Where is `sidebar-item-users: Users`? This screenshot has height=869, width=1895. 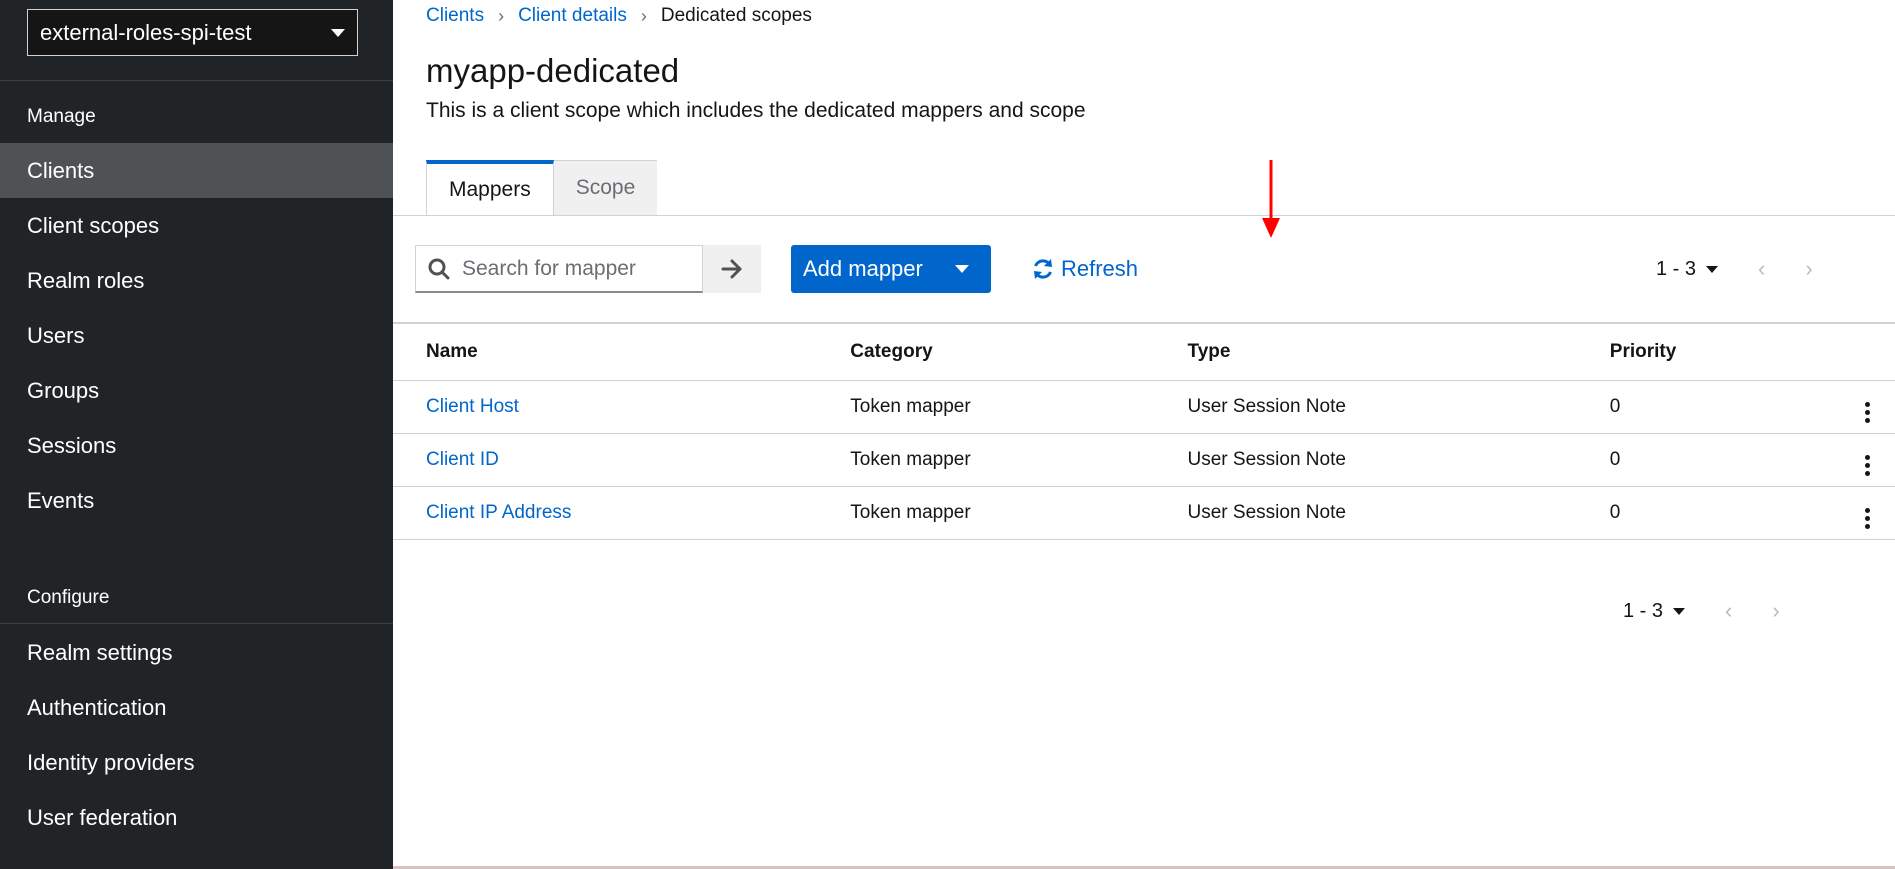
sidebar-item-users: Users is located at coordinates (196, 335).